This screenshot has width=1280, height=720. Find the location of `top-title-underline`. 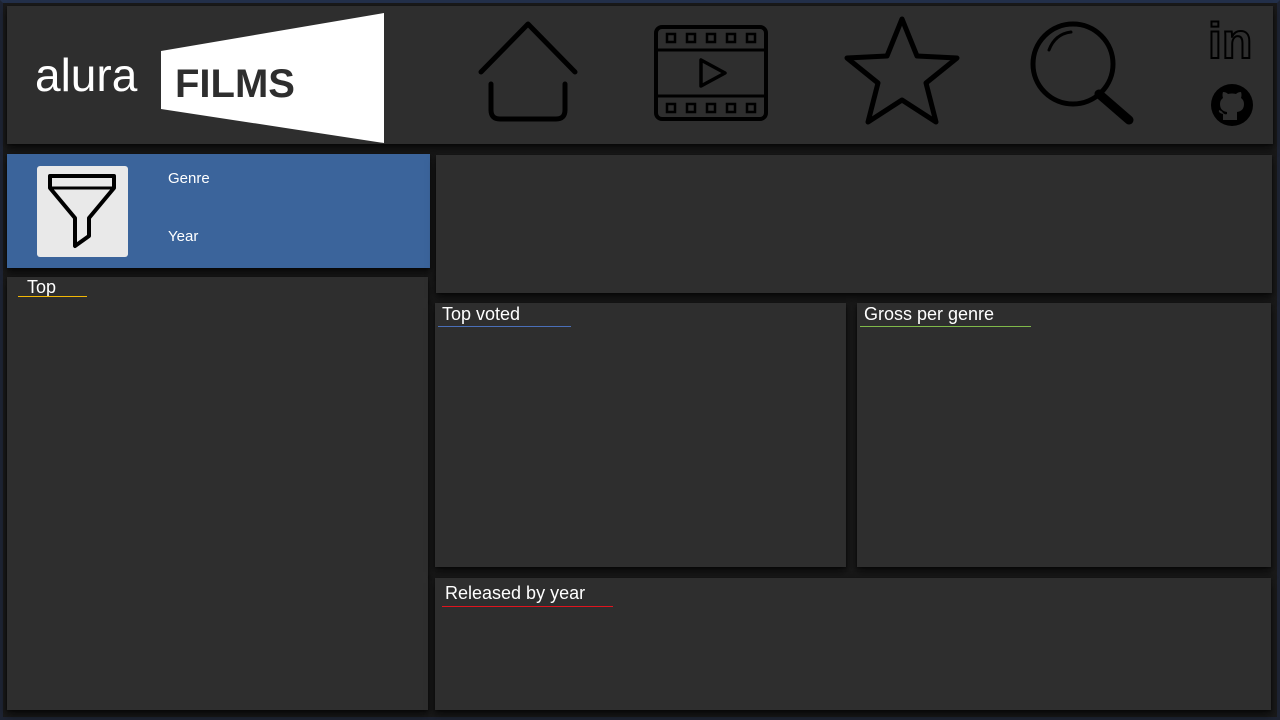

top-title-underline is located at coordinates (52, 296).